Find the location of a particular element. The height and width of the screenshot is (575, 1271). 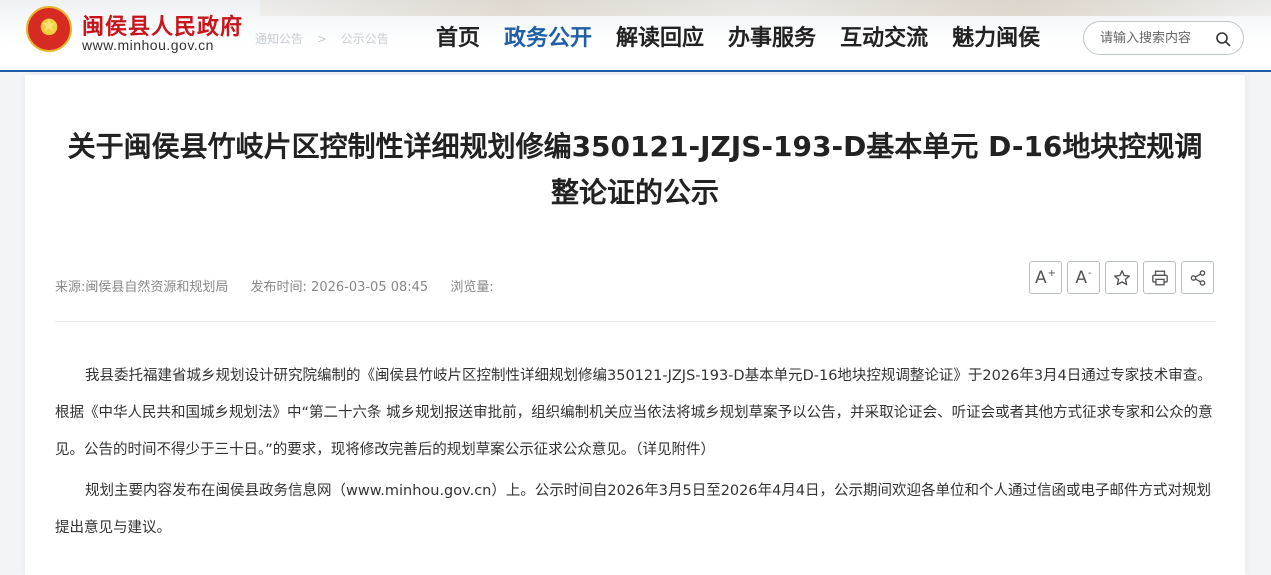

nav-home: 首页 is located at coordinates (458, 39).